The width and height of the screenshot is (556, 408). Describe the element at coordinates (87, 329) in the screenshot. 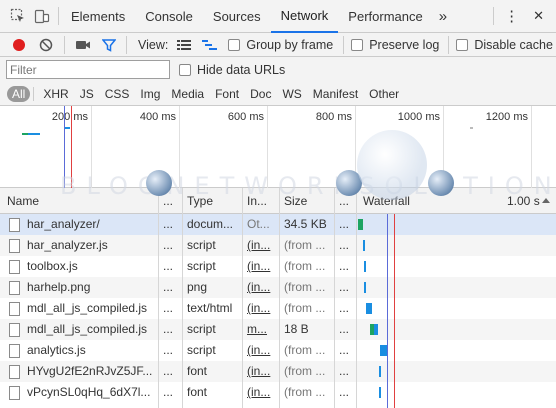

I see `cell-name: mdl_all_js_compiled.js` at that location.